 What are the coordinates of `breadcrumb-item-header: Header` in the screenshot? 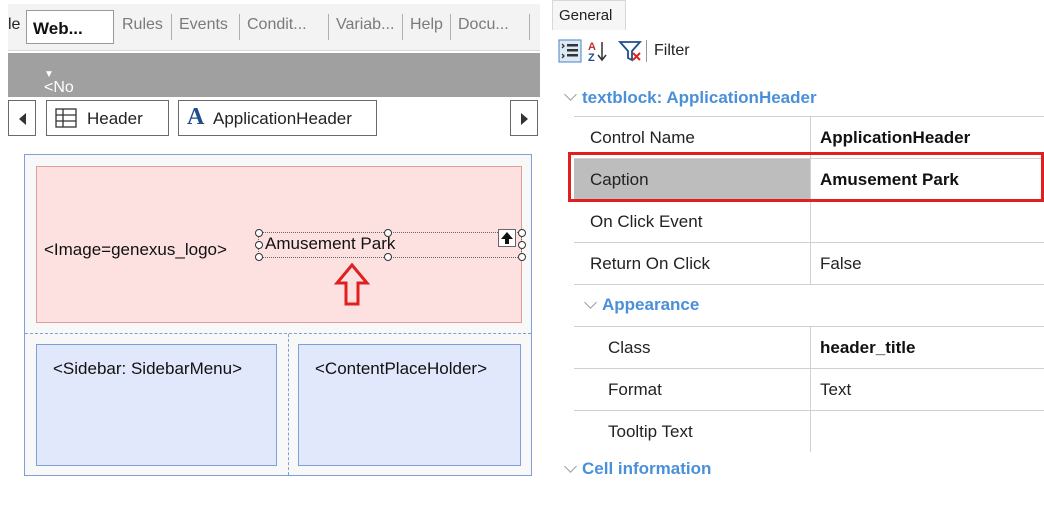 It's located at (107, 118).